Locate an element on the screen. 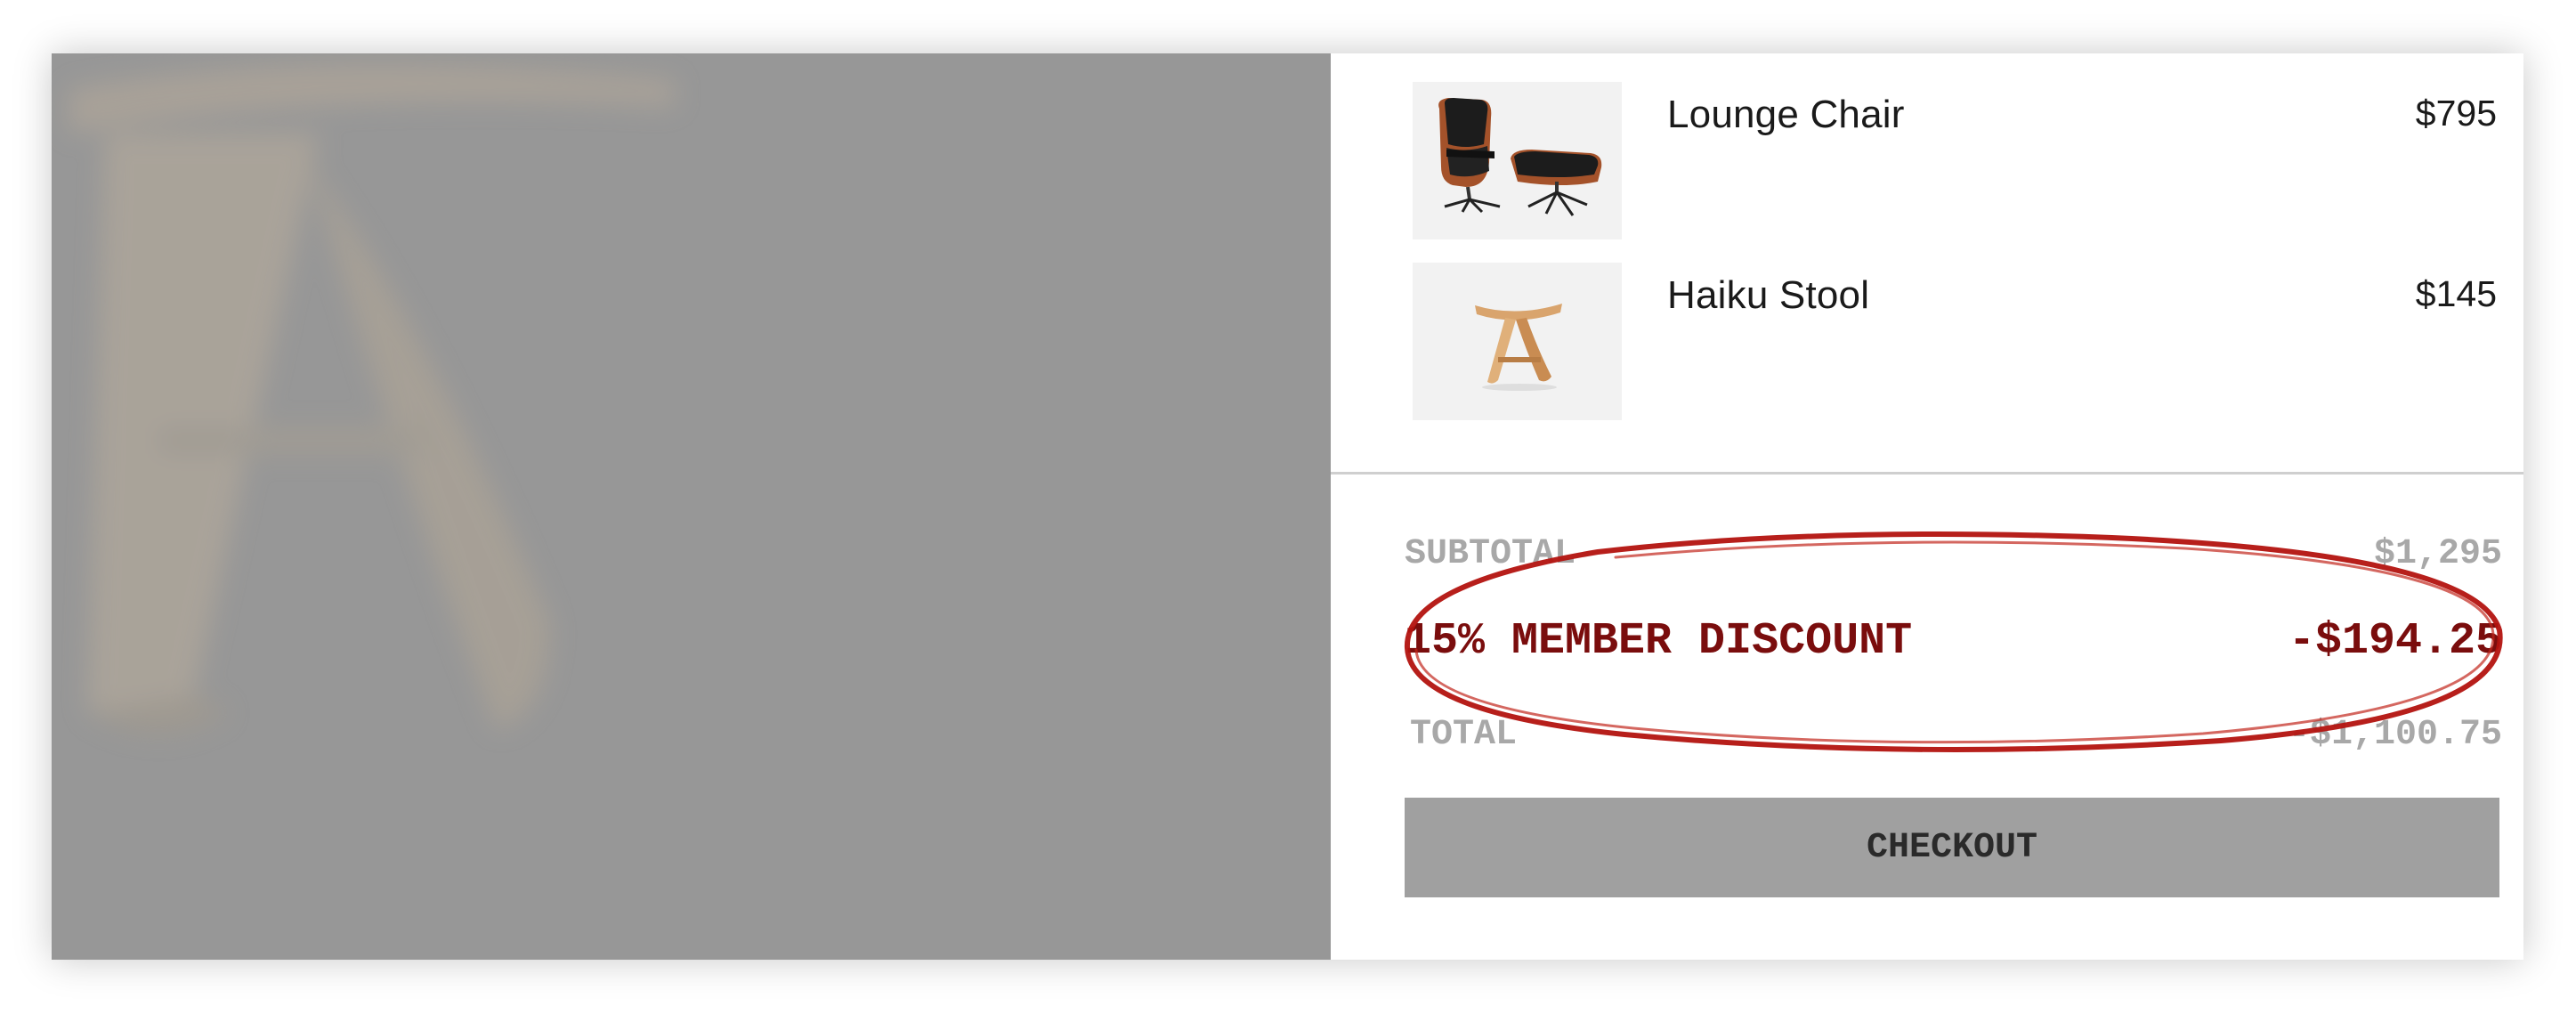  subtotal-label: SUBTOTAL is located at coordinates (1490, 554).